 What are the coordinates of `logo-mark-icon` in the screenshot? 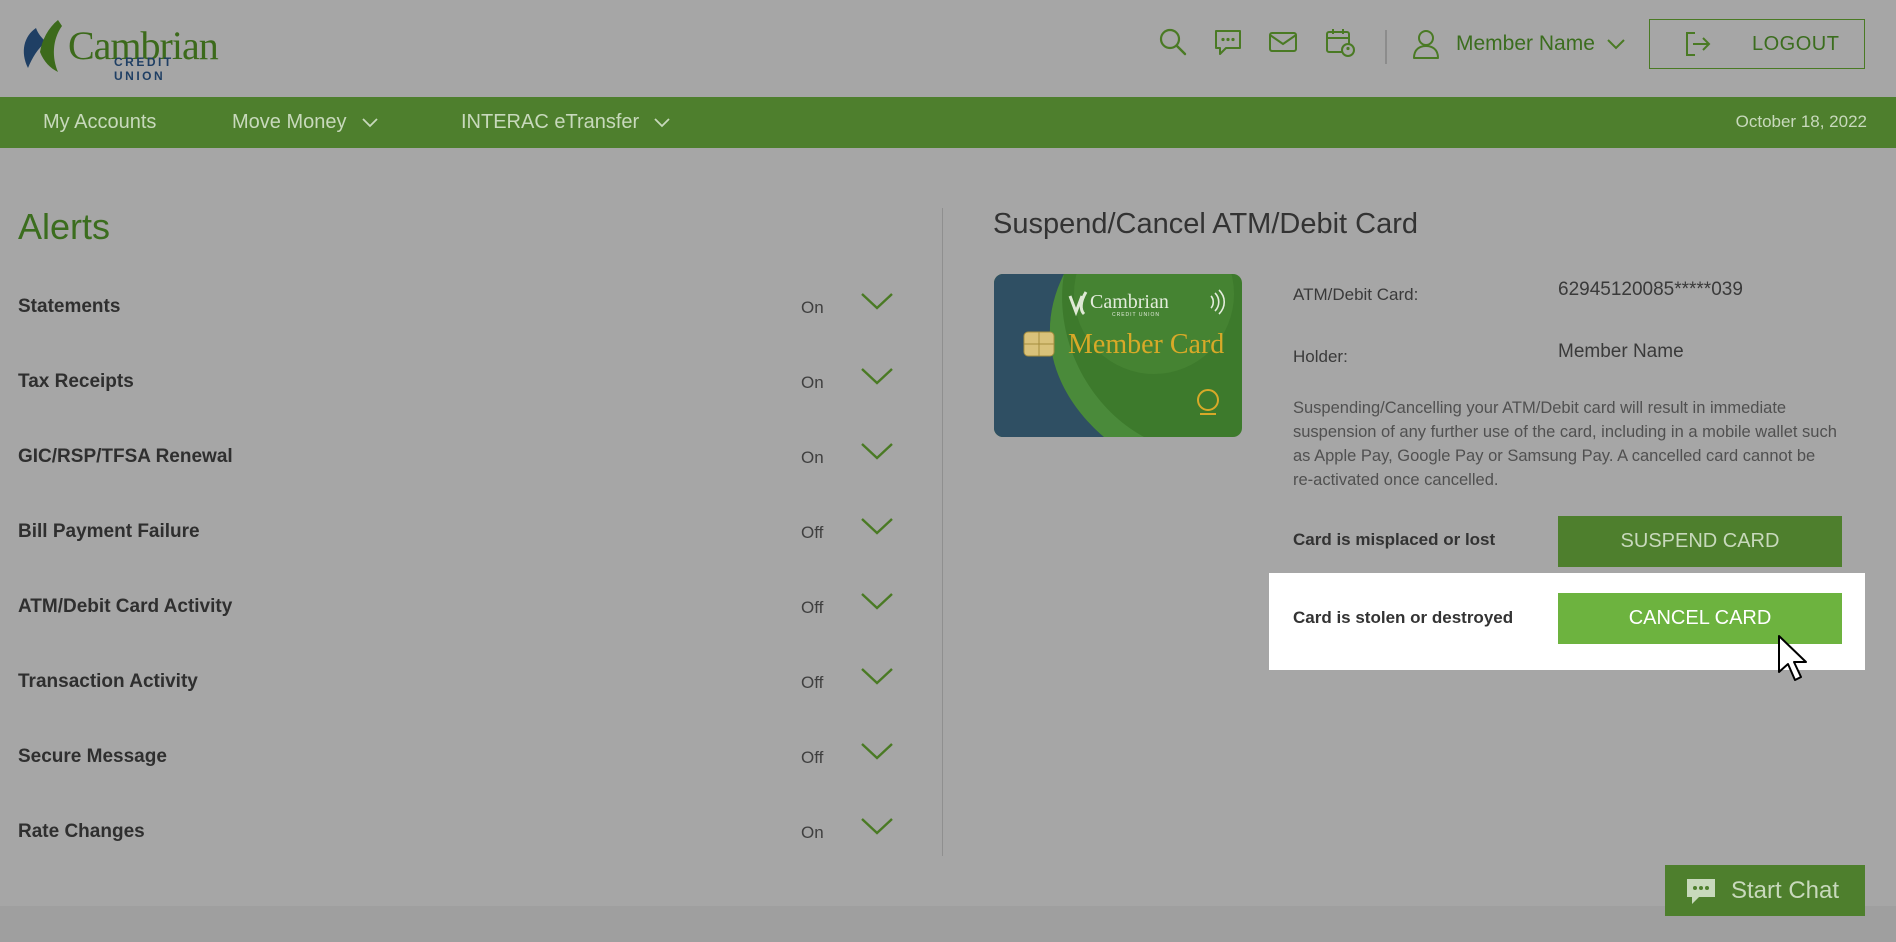 It's located at (42, 46).